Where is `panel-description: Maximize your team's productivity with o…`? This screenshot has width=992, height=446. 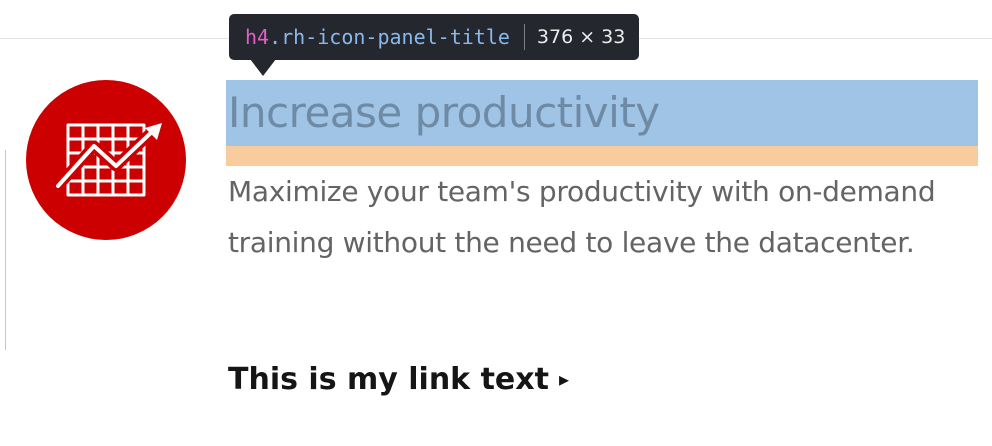
panel-description: Maximize your team's productivity with o… is located at coordinates (582, 217).